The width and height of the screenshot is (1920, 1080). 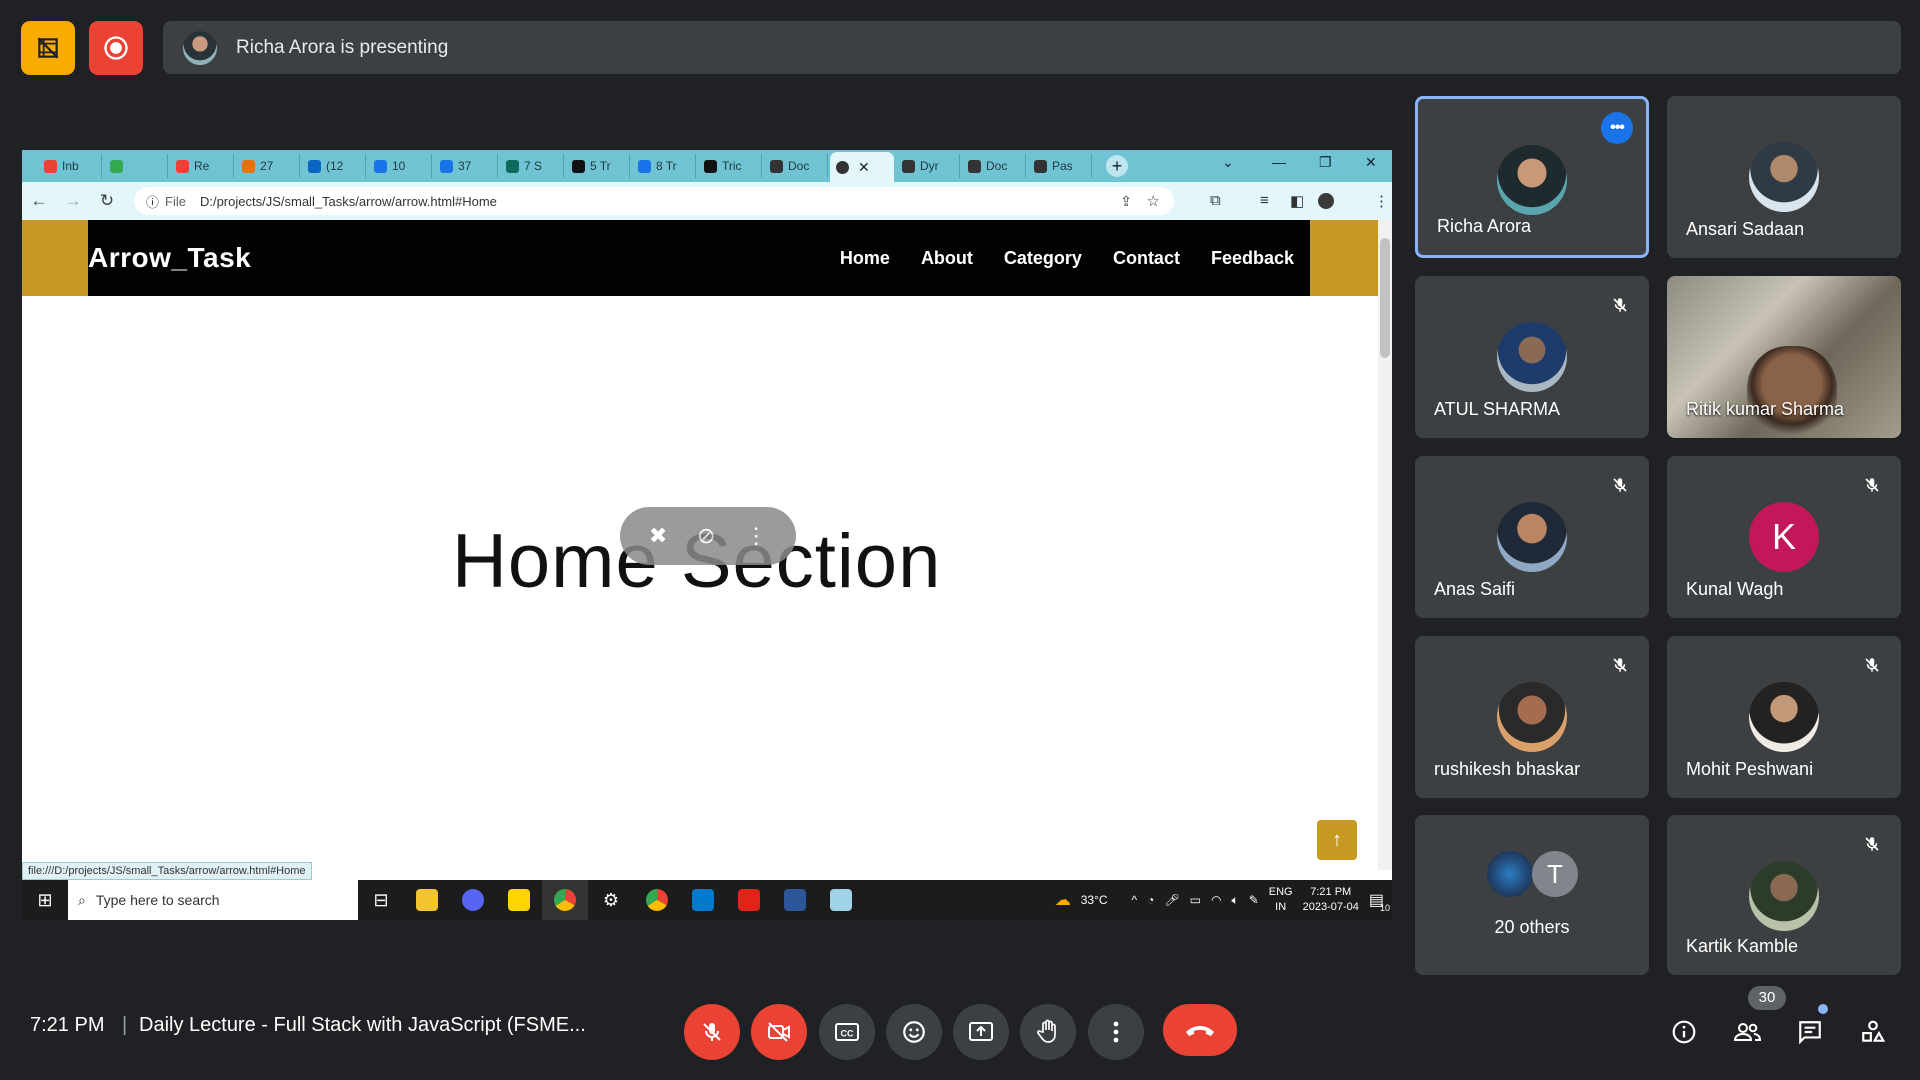 I want to click on tray-network-icon: ◔, so click(x=1150, y=900).